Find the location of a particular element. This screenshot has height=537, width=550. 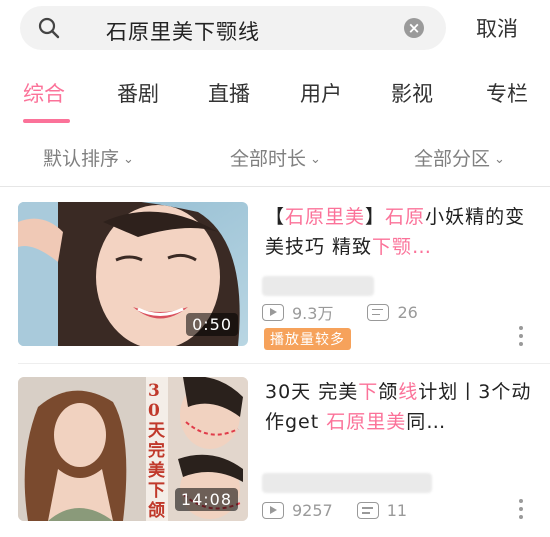

thumbnail-side-text: 30天完美下颌线 is located at coordinates (156, 451).